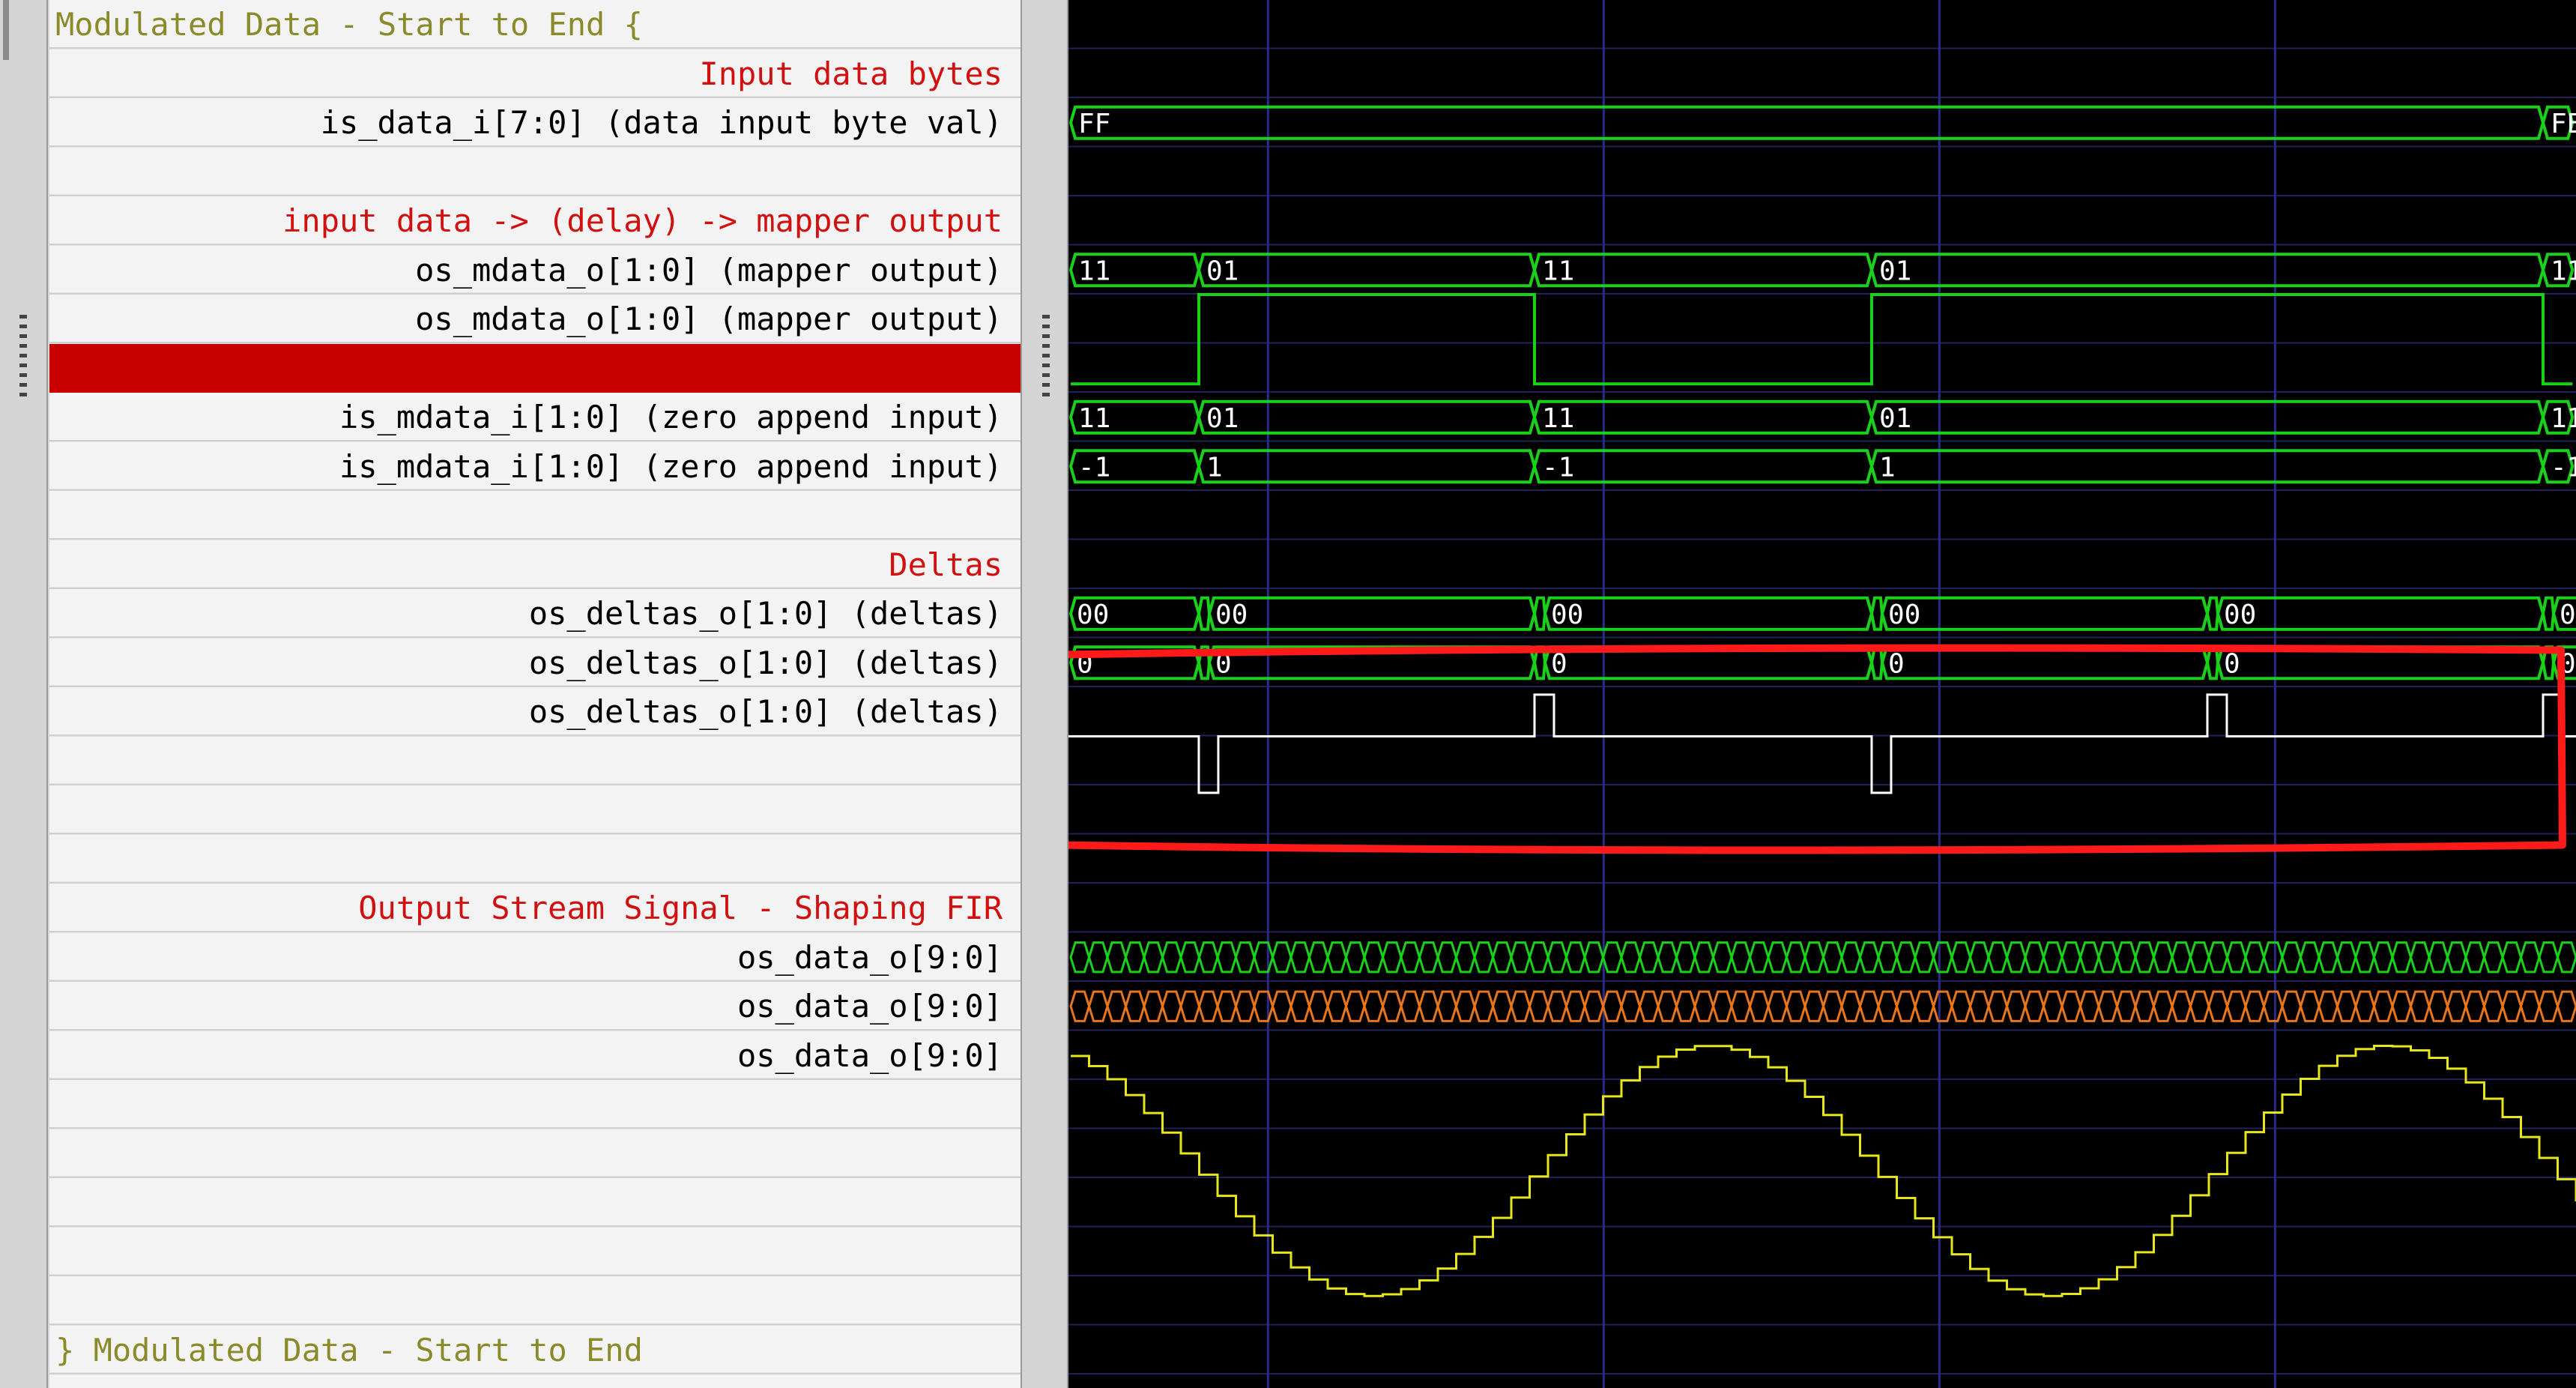 Image resolution: width=2576 pixels, height=1388 pixels. What do you see at coordinates (535, 123) in the screenshot?
I see `signal-name: is_data_i[7:0] (data input byte val)` at bounding box center [535, 123].